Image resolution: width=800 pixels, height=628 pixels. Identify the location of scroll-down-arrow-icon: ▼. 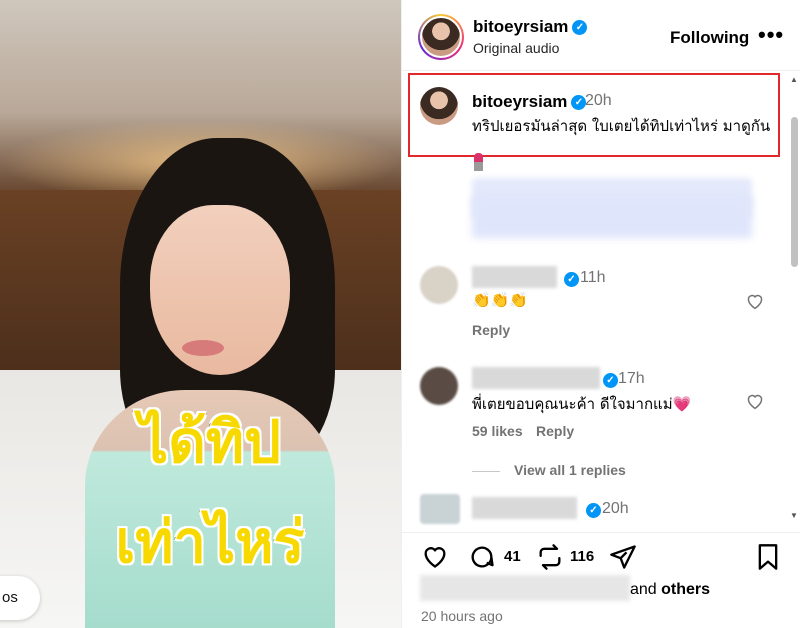
(794, 515).